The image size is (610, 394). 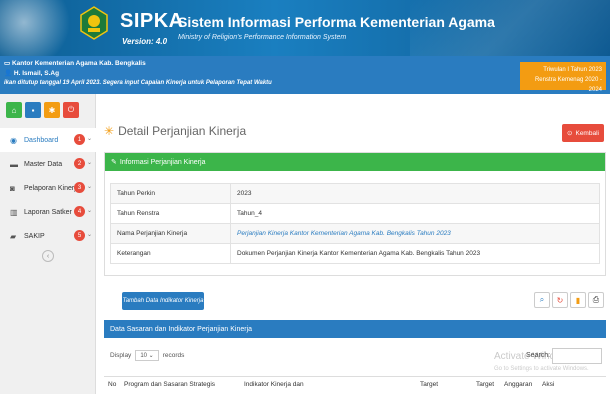 I want to click on sidebar-item-pelaporan-kinerja: ◙ Pelaporan Kinerja 3 ⌄, so click(x=48, y=188).